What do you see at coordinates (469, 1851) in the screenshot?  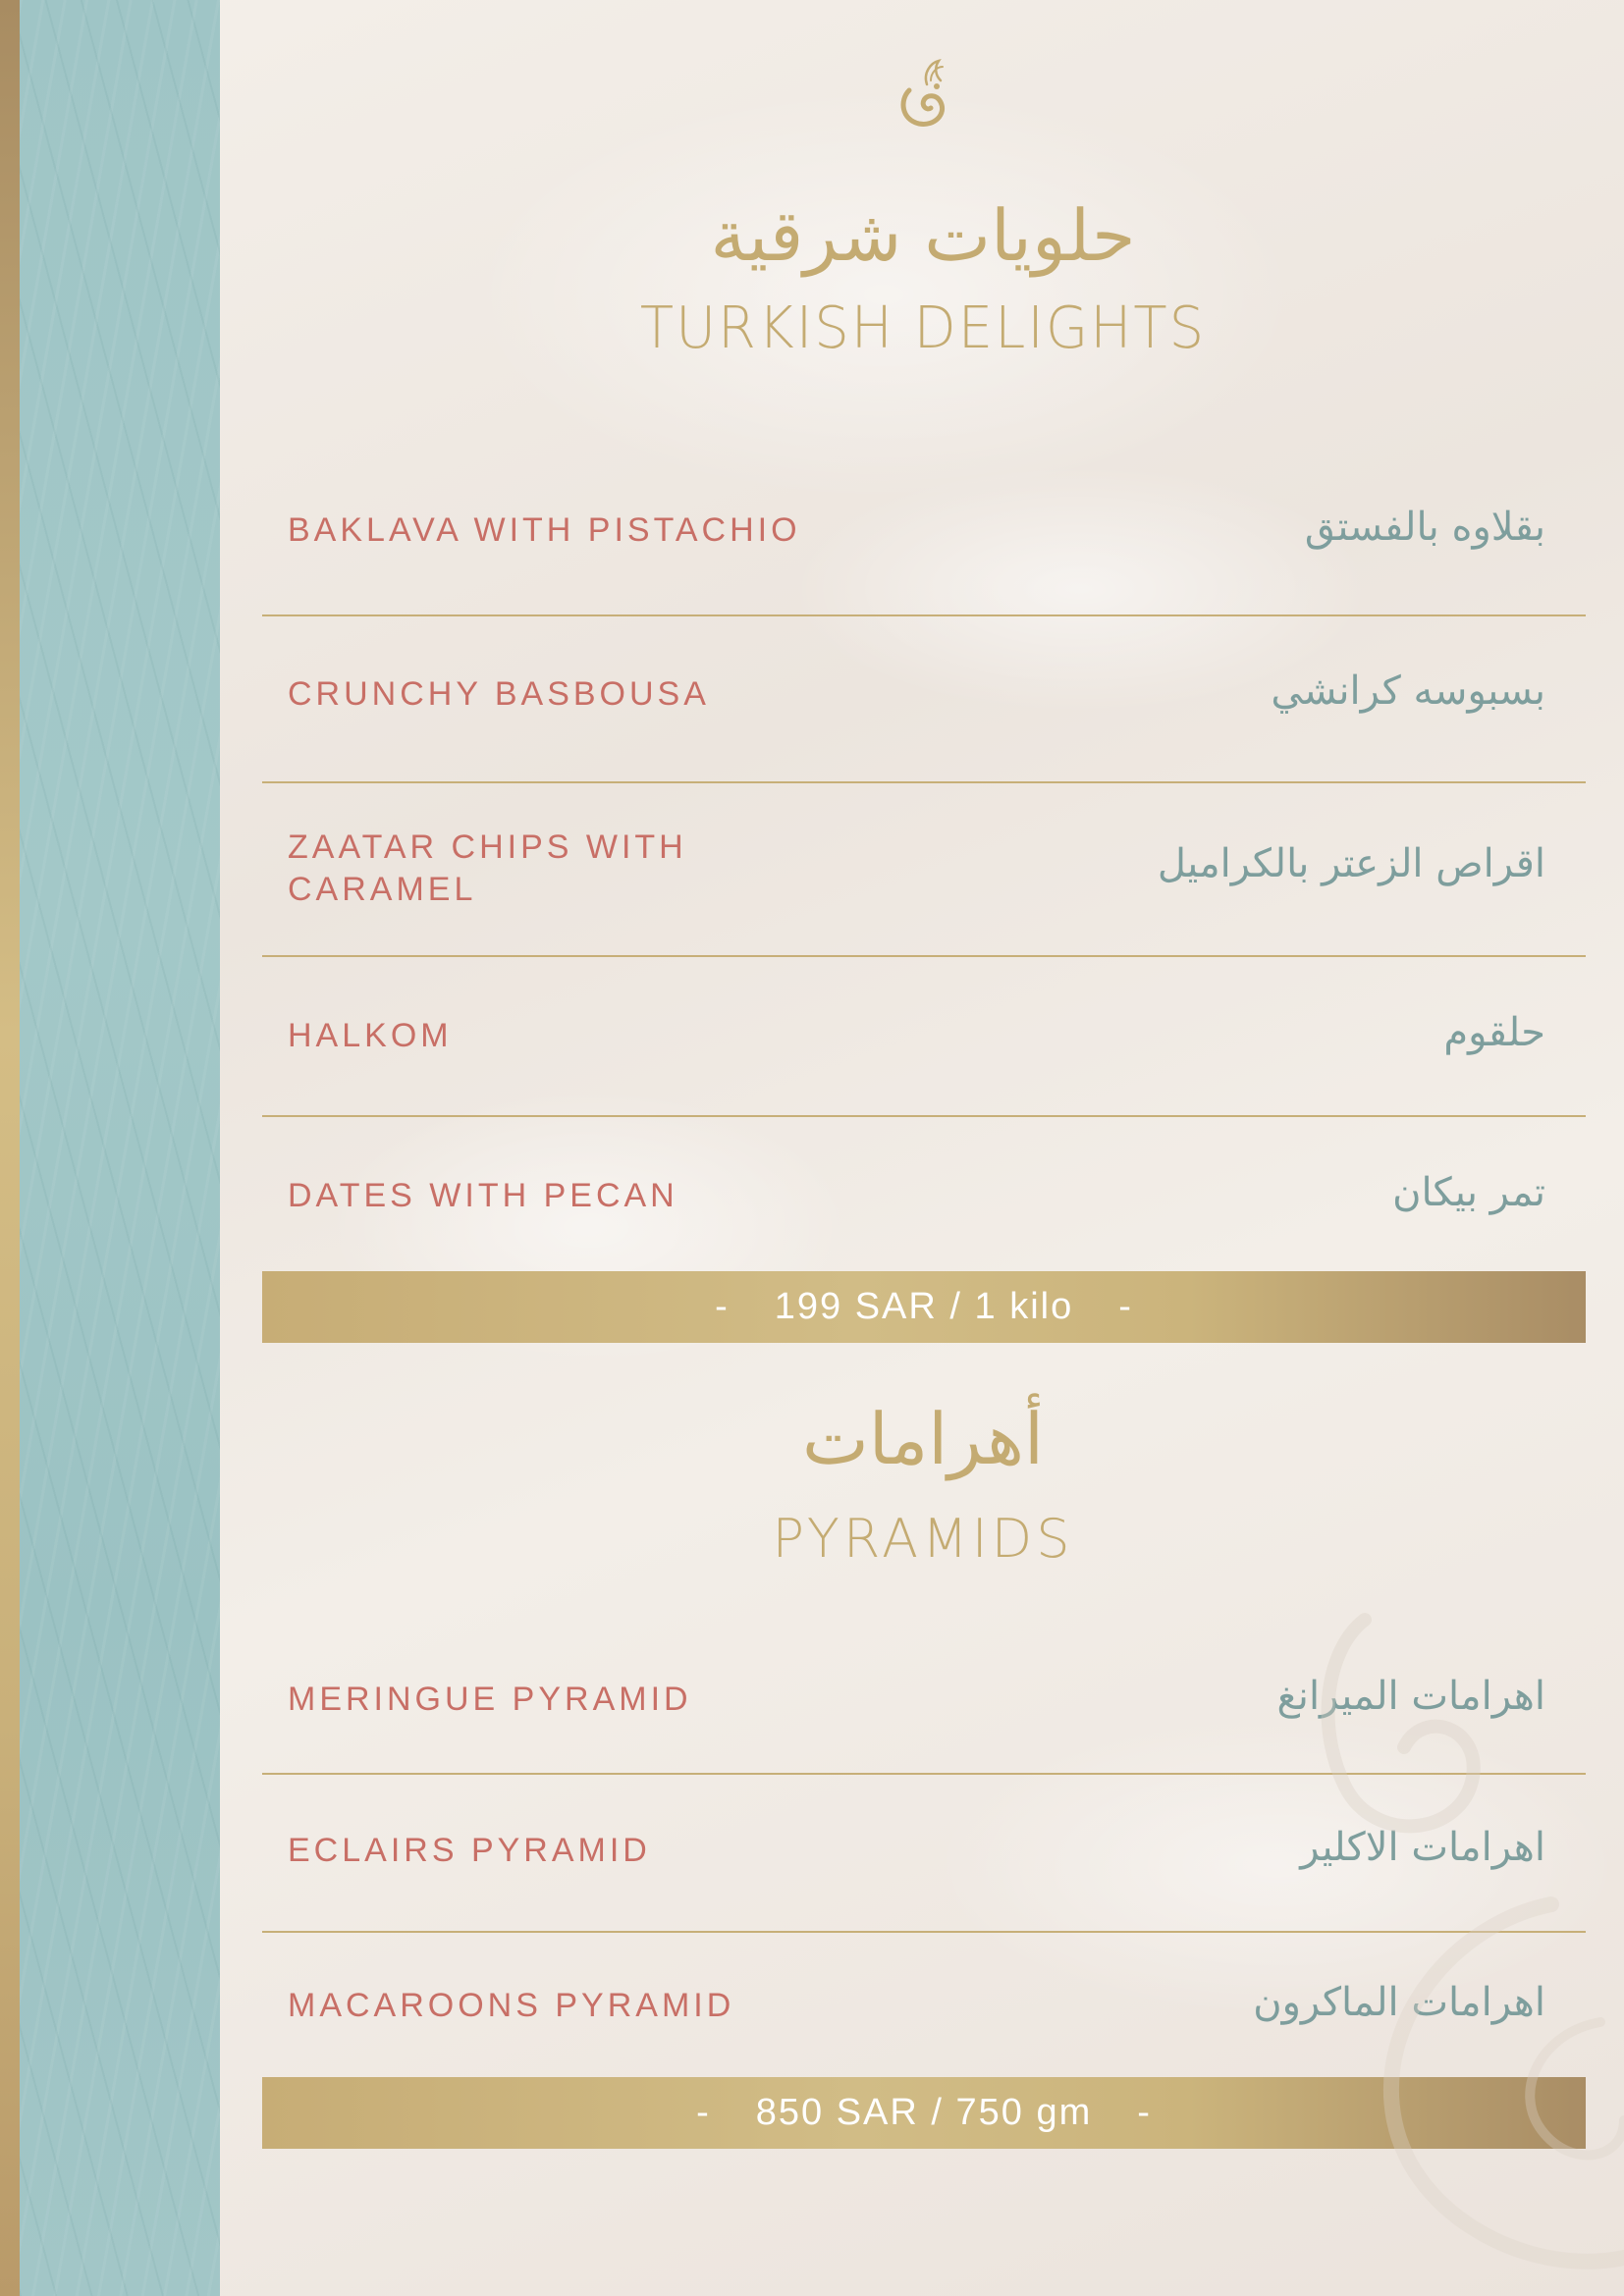 I see `menu-item-name-english: ECLAIRS PYRAMID` at bounding box center [469, 1851].